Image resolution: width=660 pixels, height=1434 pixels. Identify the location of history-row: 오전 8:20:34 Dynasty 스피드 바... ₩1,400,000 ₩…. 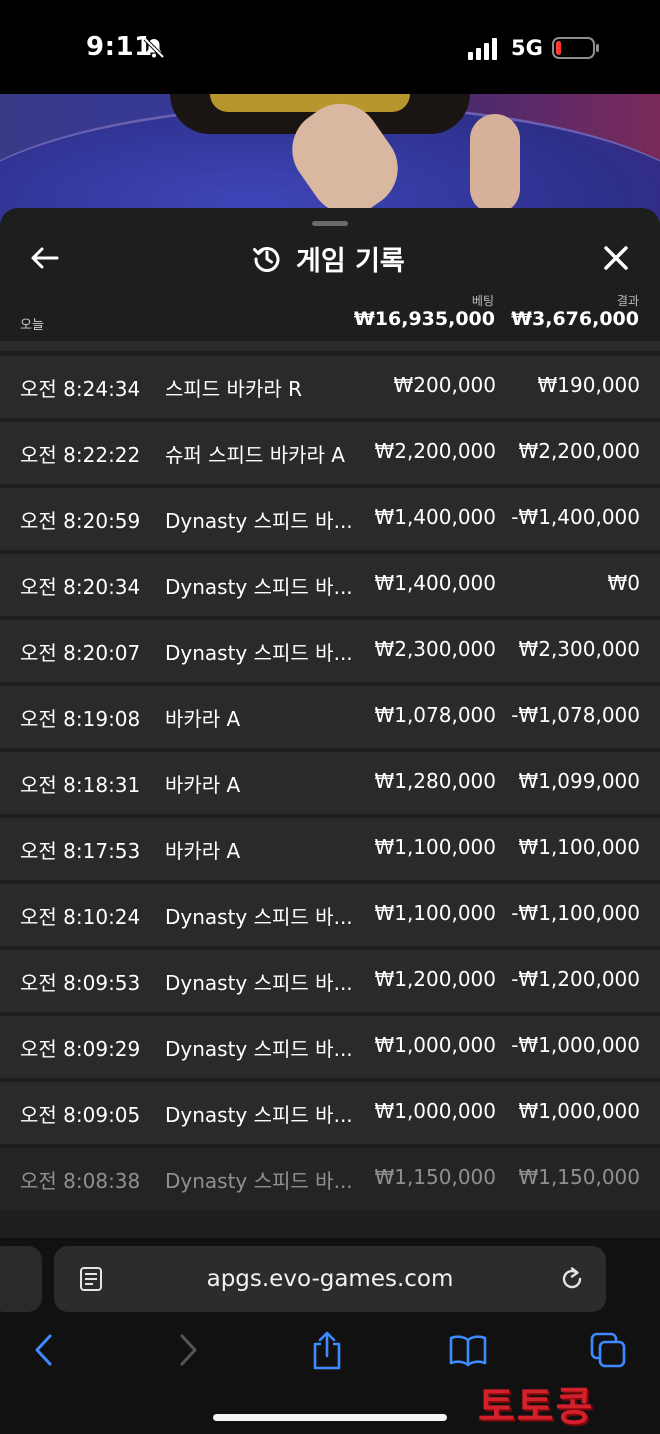
(330, 585).